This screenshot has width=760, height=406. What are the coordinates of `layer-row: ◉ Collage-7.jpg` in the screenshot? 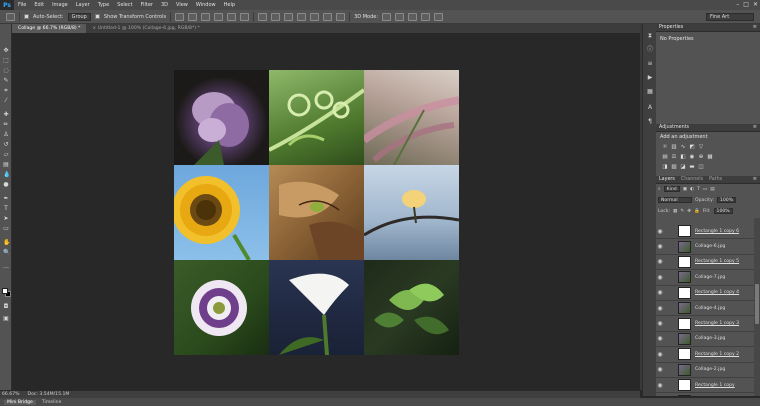 It's located at (705, 278).